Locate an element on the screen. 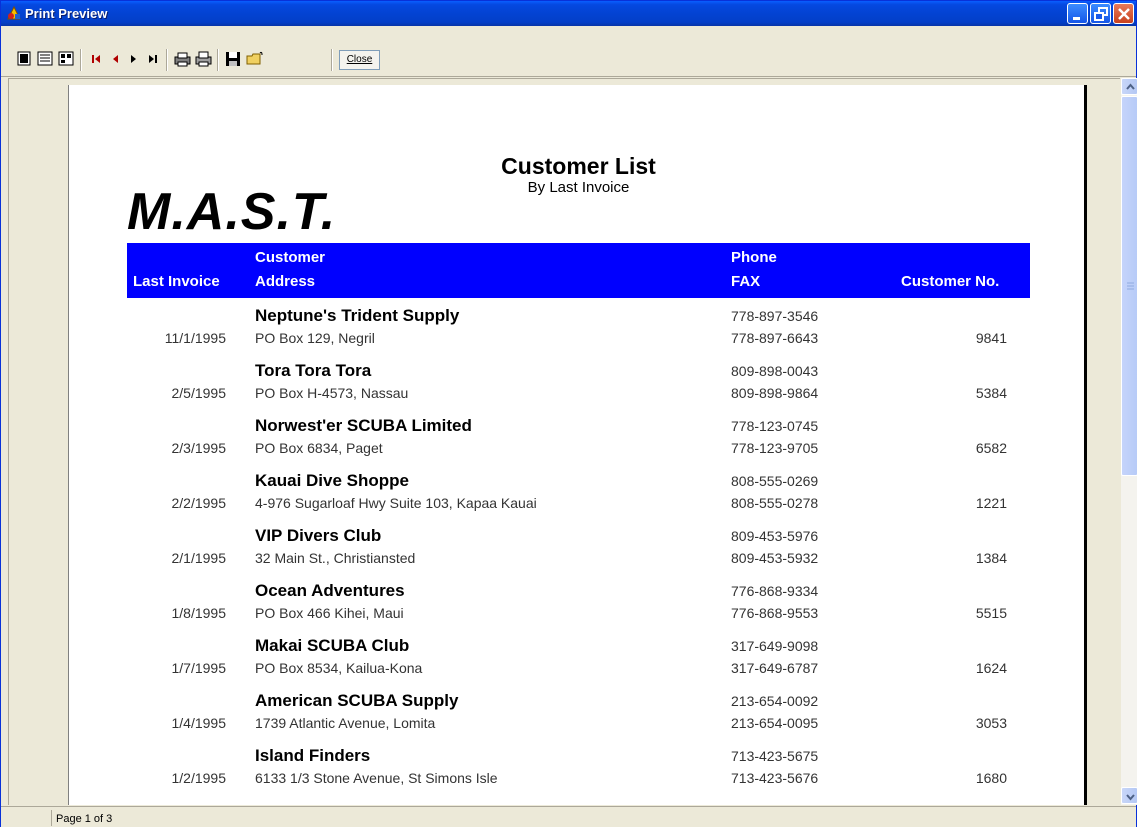  last-page-button is located at coordinates (152, 59).